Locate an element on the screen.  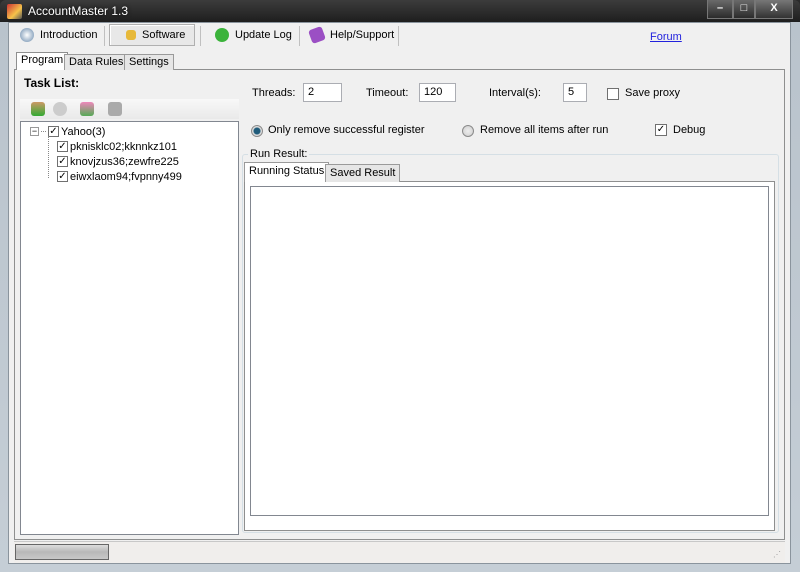
only-remove-successful-label: Only remove successful register is located at coordinates (346, 130).